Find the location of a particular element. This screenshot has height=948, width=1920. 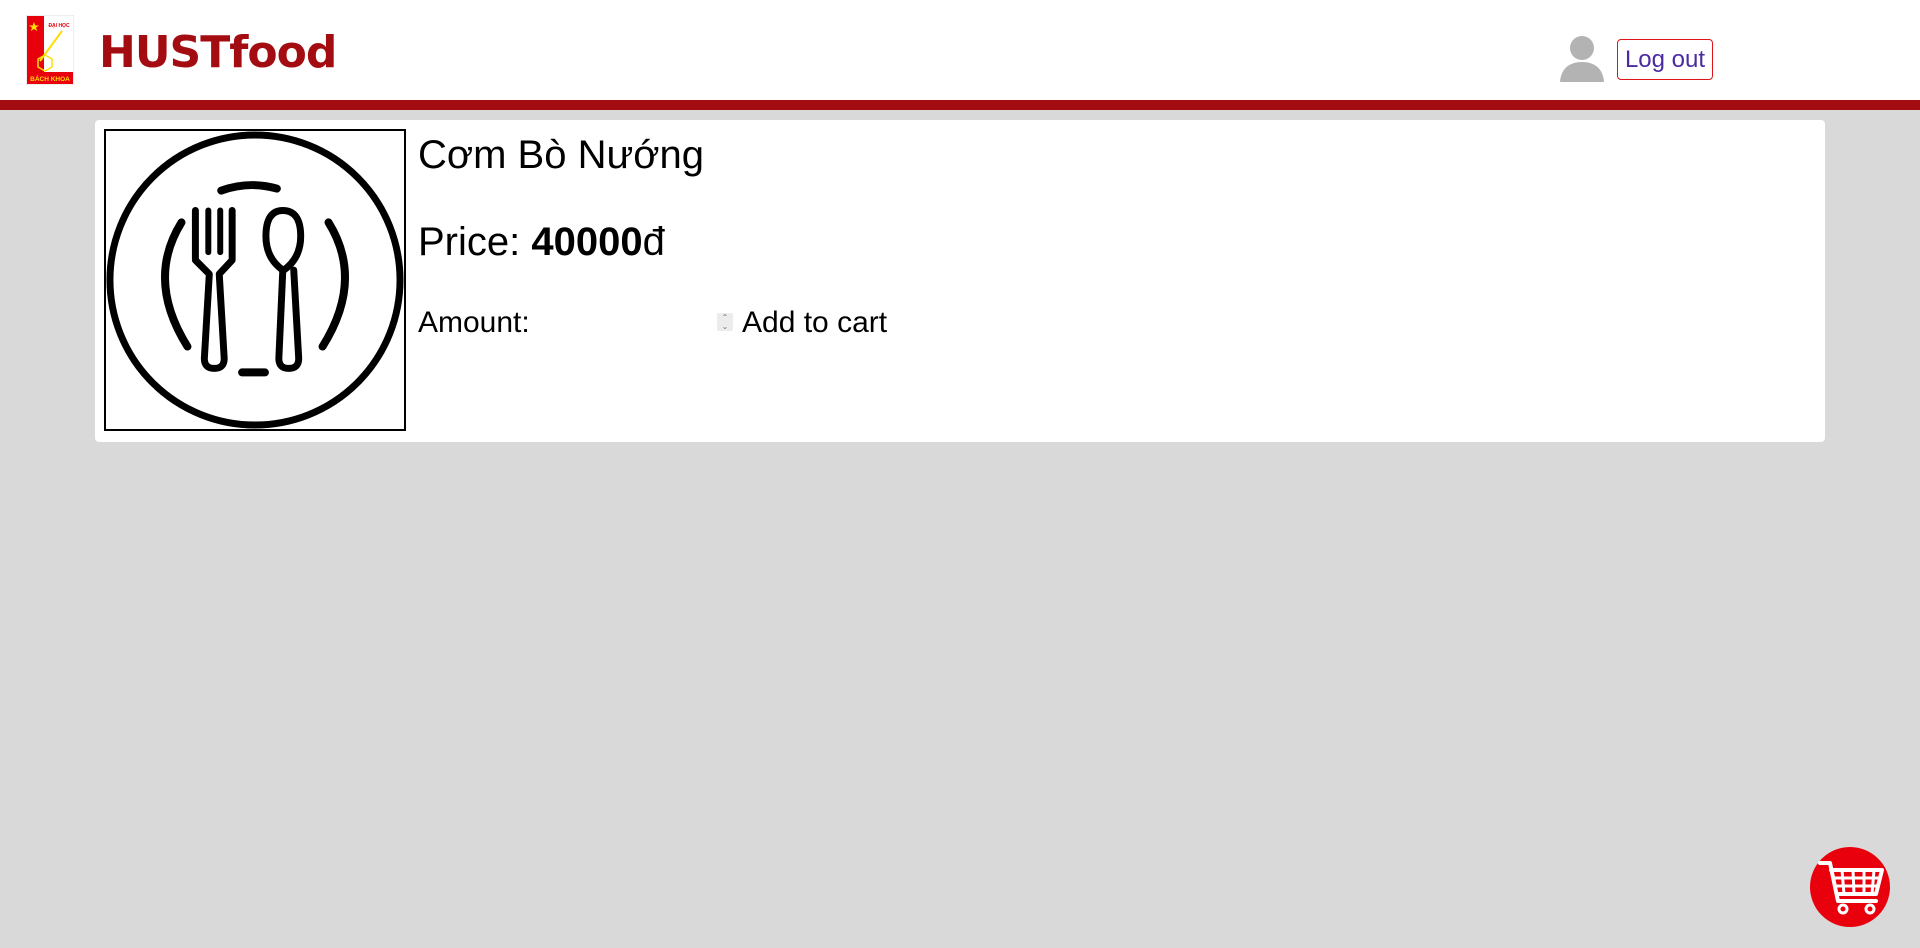

product-name: Cơm Bò Nướng is located at coordinates (561, 155).